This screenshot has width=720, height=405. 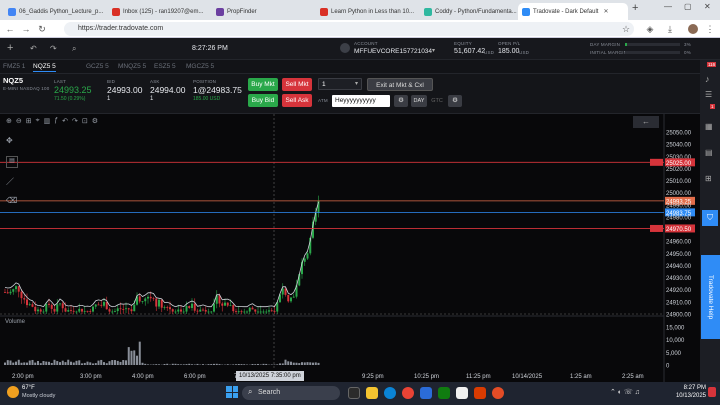 I want to click on camera-icon: ⊡, so click(x=85, y=121).